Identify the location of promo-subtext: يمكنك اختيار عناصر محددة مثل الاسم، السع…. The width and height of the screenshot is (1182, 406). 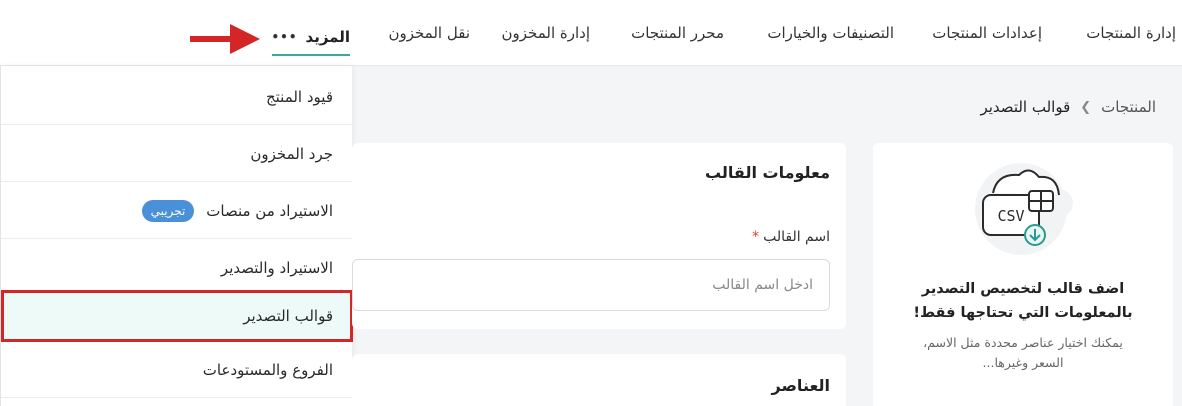
(1023, 353).